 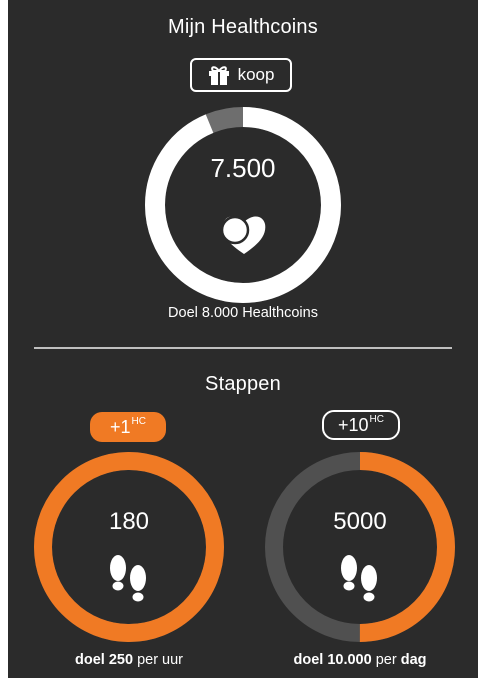 What do you see at coordinates (243, 384) in the screenshot?
I see `steps-title: Stappen` at bounding box center [243, 384].